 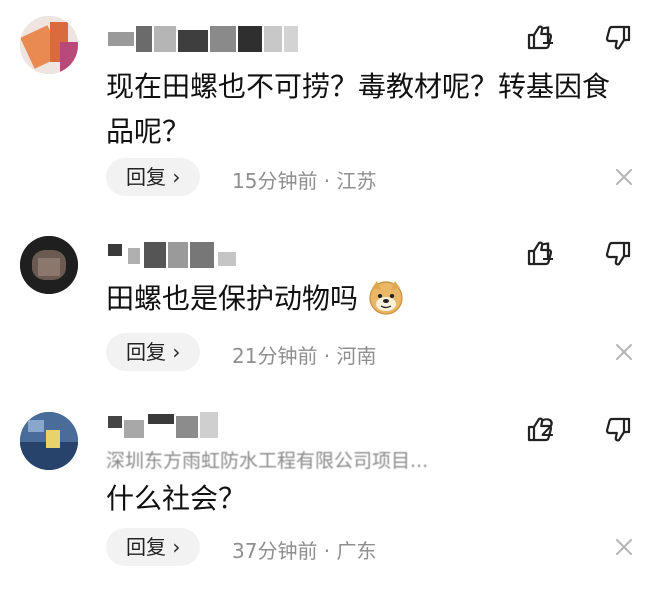 What do you see at coordinates (275, 356) in the screenshot?
I see `timestamp: 21分钟前` at bounding box center [275, 356].